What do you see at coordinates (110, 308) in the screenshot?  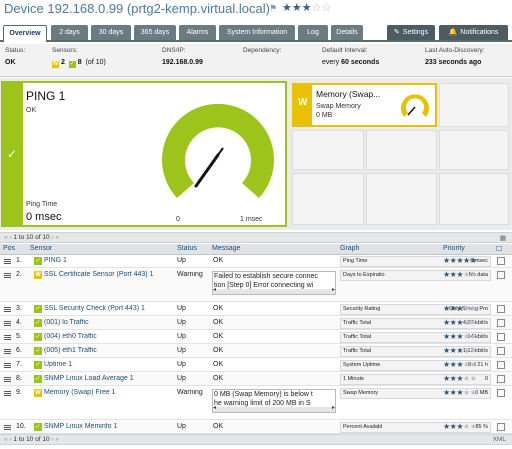 I see `sensor-name-link: SSL Security Check (Port 443) 1` at bounding box center [110, 308].